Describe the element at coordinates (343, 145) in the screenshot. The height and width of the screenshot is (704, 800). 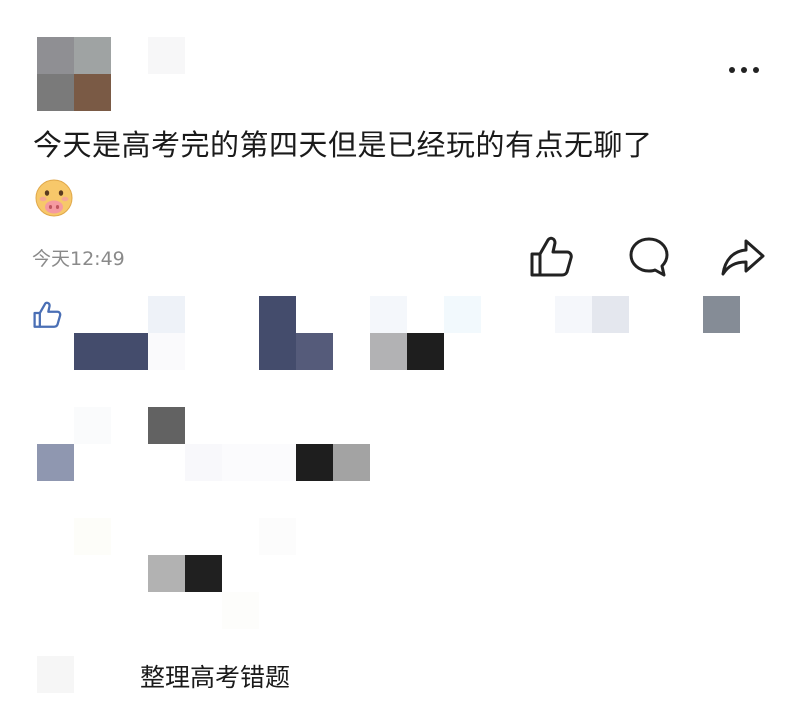
I see `post-text: 今天是高考完的第四天但是已经玩的有点无聊了` at that location.